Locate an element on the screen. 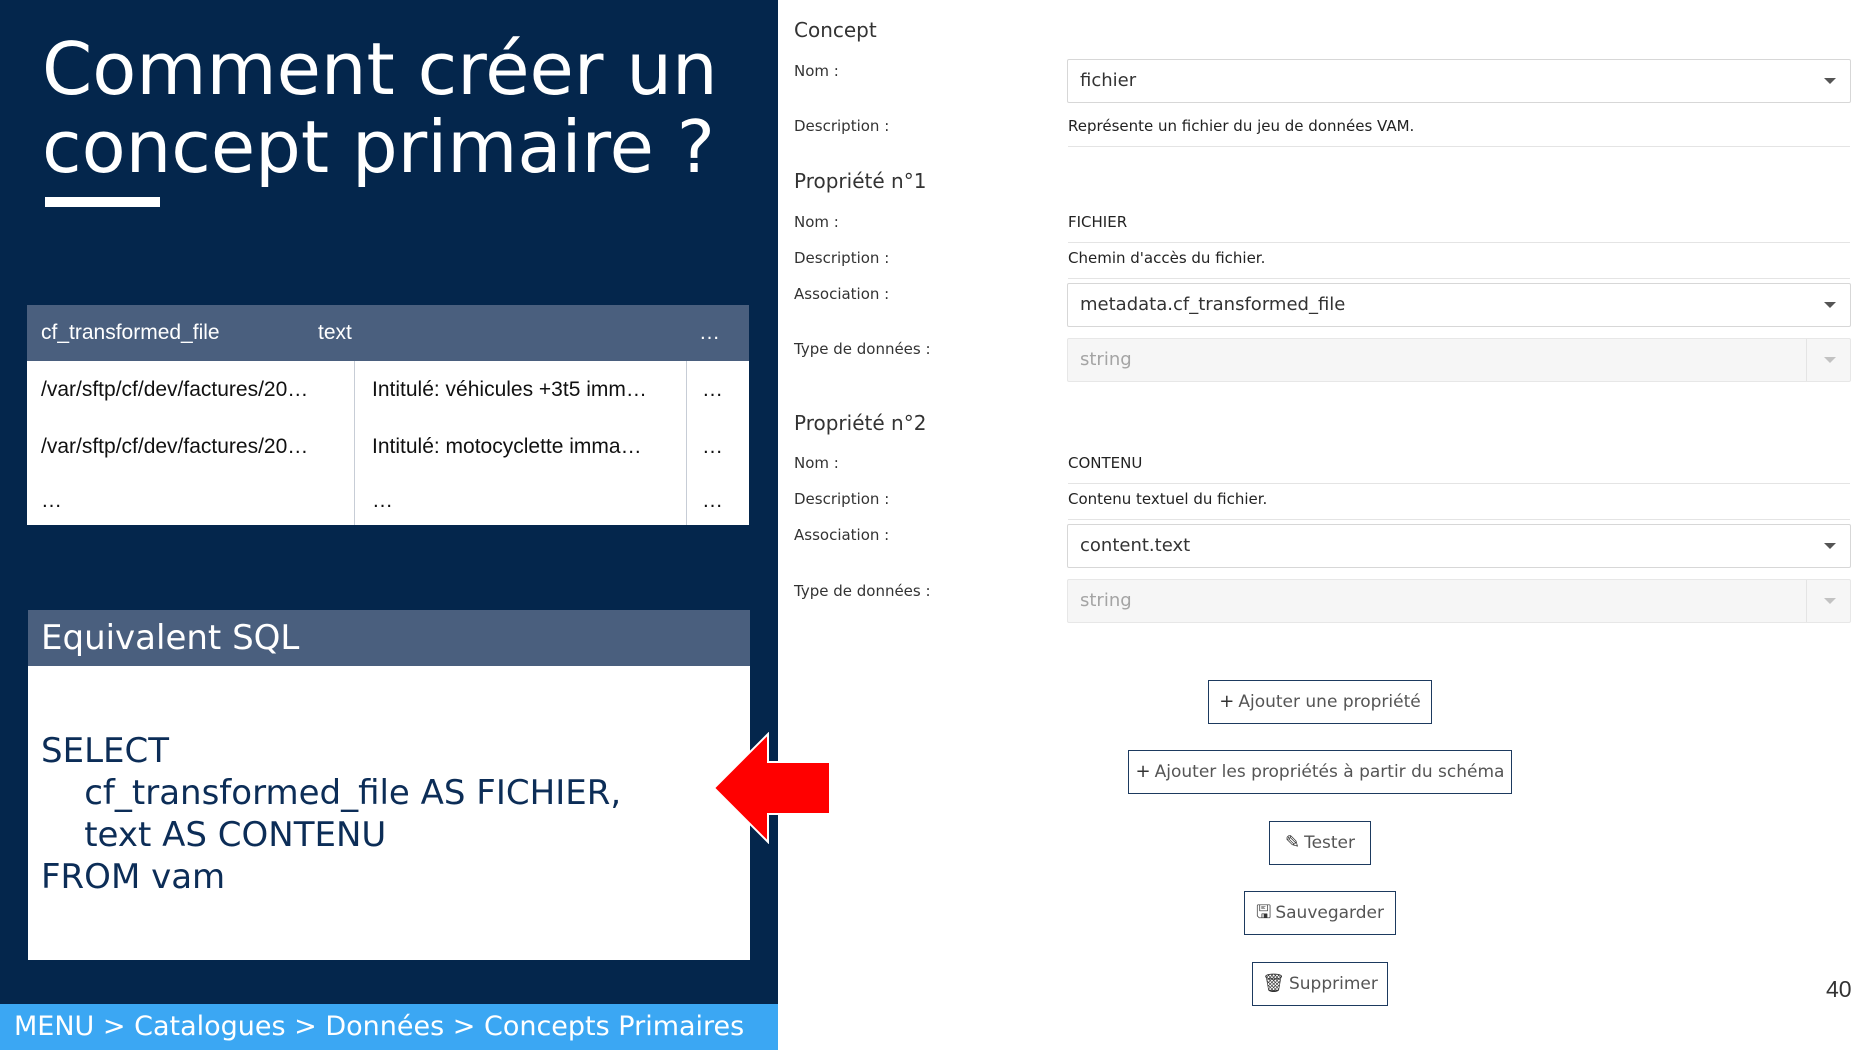 This screenshot has width=1867, height=1050. test-button: ✎ Tester is located at coordinates (1320, 843).